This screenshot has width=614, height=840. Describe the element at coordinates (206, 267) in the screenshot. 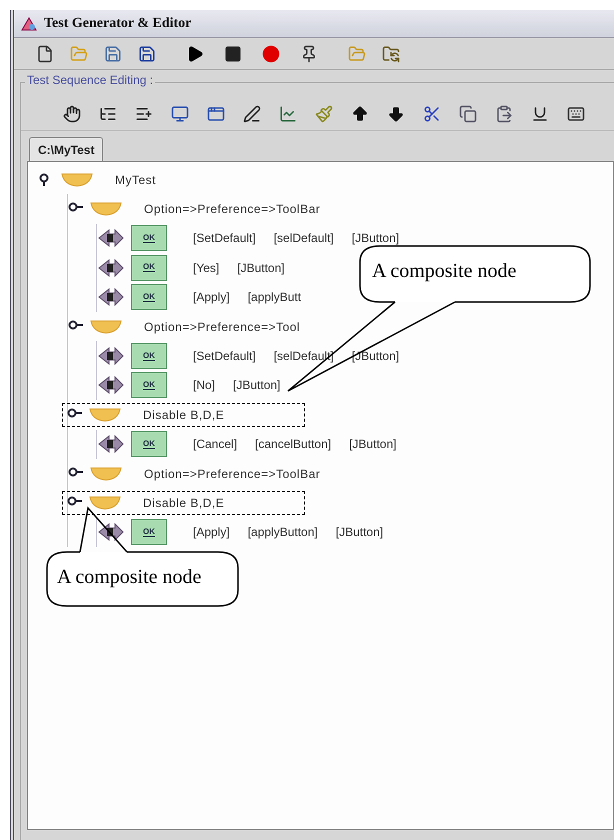

I see `step-field: [Yes]` at that location.